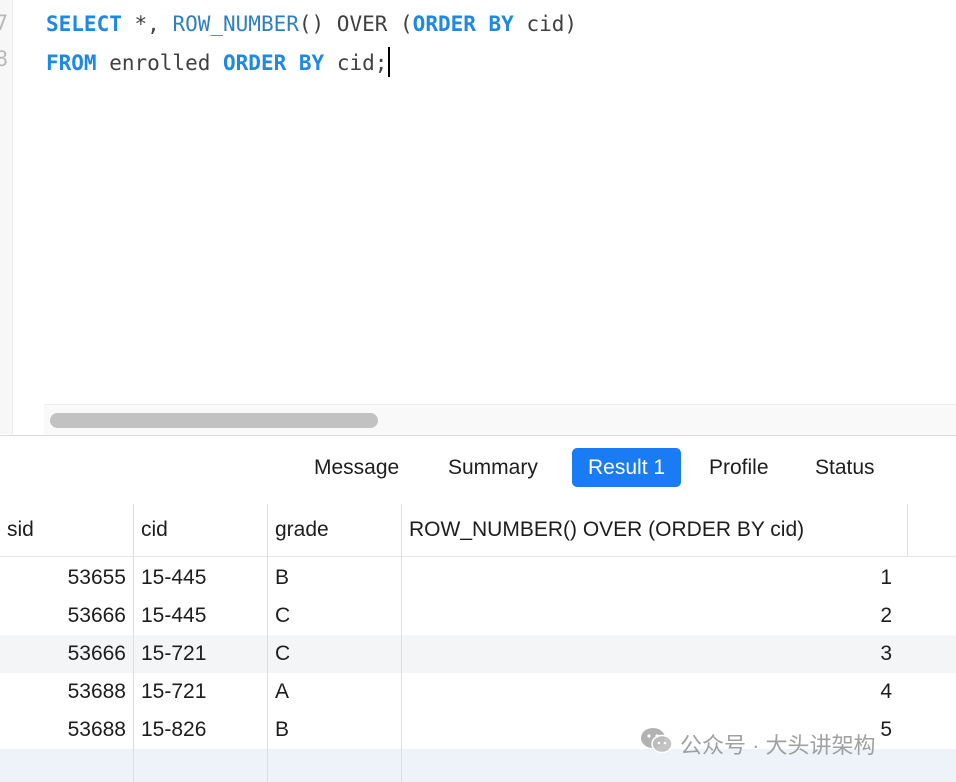  Describe the element at coordinates (845, 467) in the screenshot. I see `tab-status: Status` at that location.